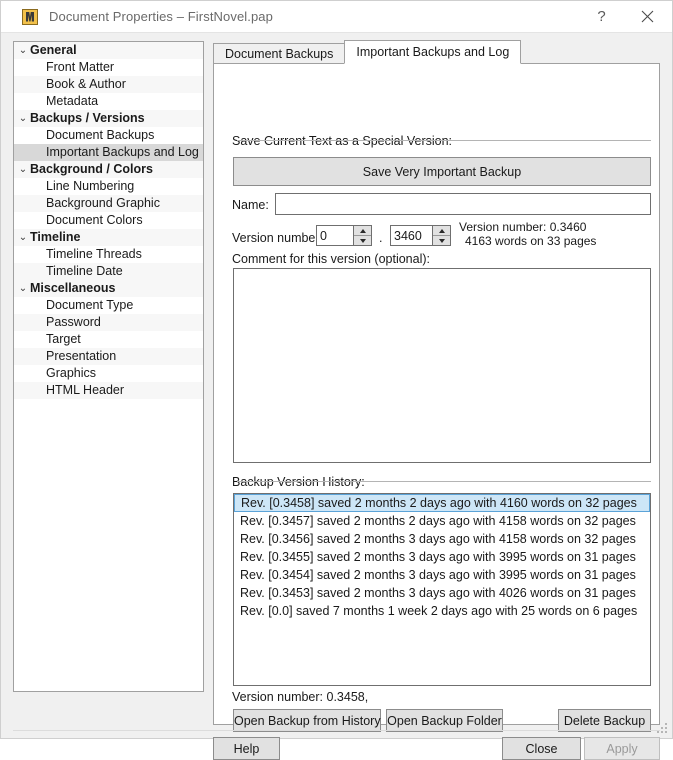 This screenshot has height=760, width=673. Describe the element at coordinates (663, 729) in the screenshot. I see `resize-grip-icon` at that location.